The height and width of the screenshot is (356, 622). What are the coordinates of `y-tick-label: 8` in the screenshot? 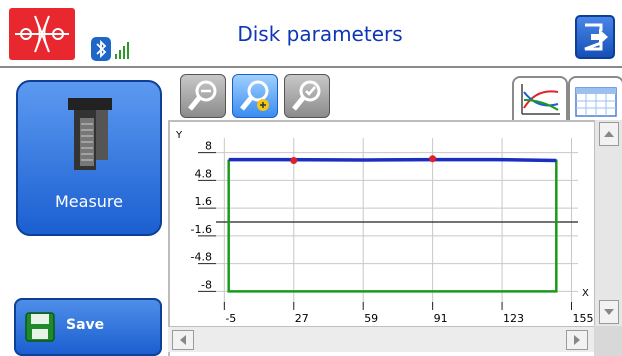 It's located at (208, 146).